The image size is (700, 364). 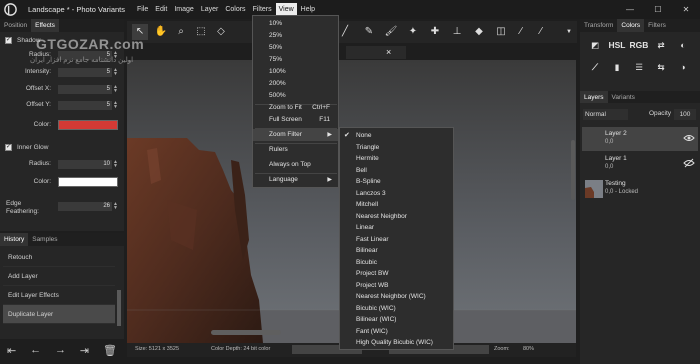 I want to click on inner-glow-checkbox: ✓, so click(x=8, y=147).